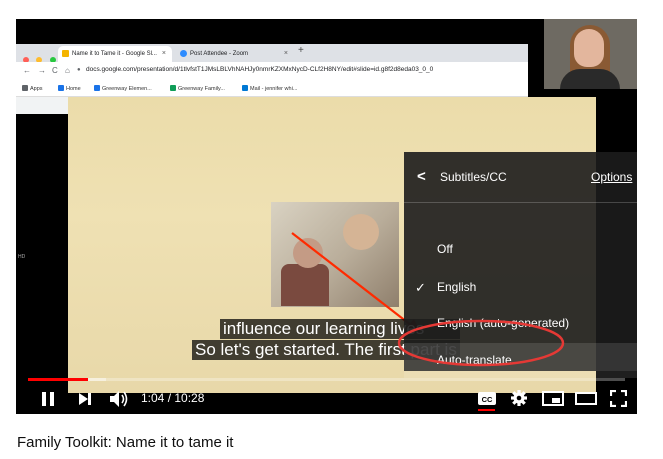 The width and height of the screenshot is (663, 459). What do you see at coordinates (85, 399) in the screenshot?
I see `next-icon` at bounding box center [85, 399].